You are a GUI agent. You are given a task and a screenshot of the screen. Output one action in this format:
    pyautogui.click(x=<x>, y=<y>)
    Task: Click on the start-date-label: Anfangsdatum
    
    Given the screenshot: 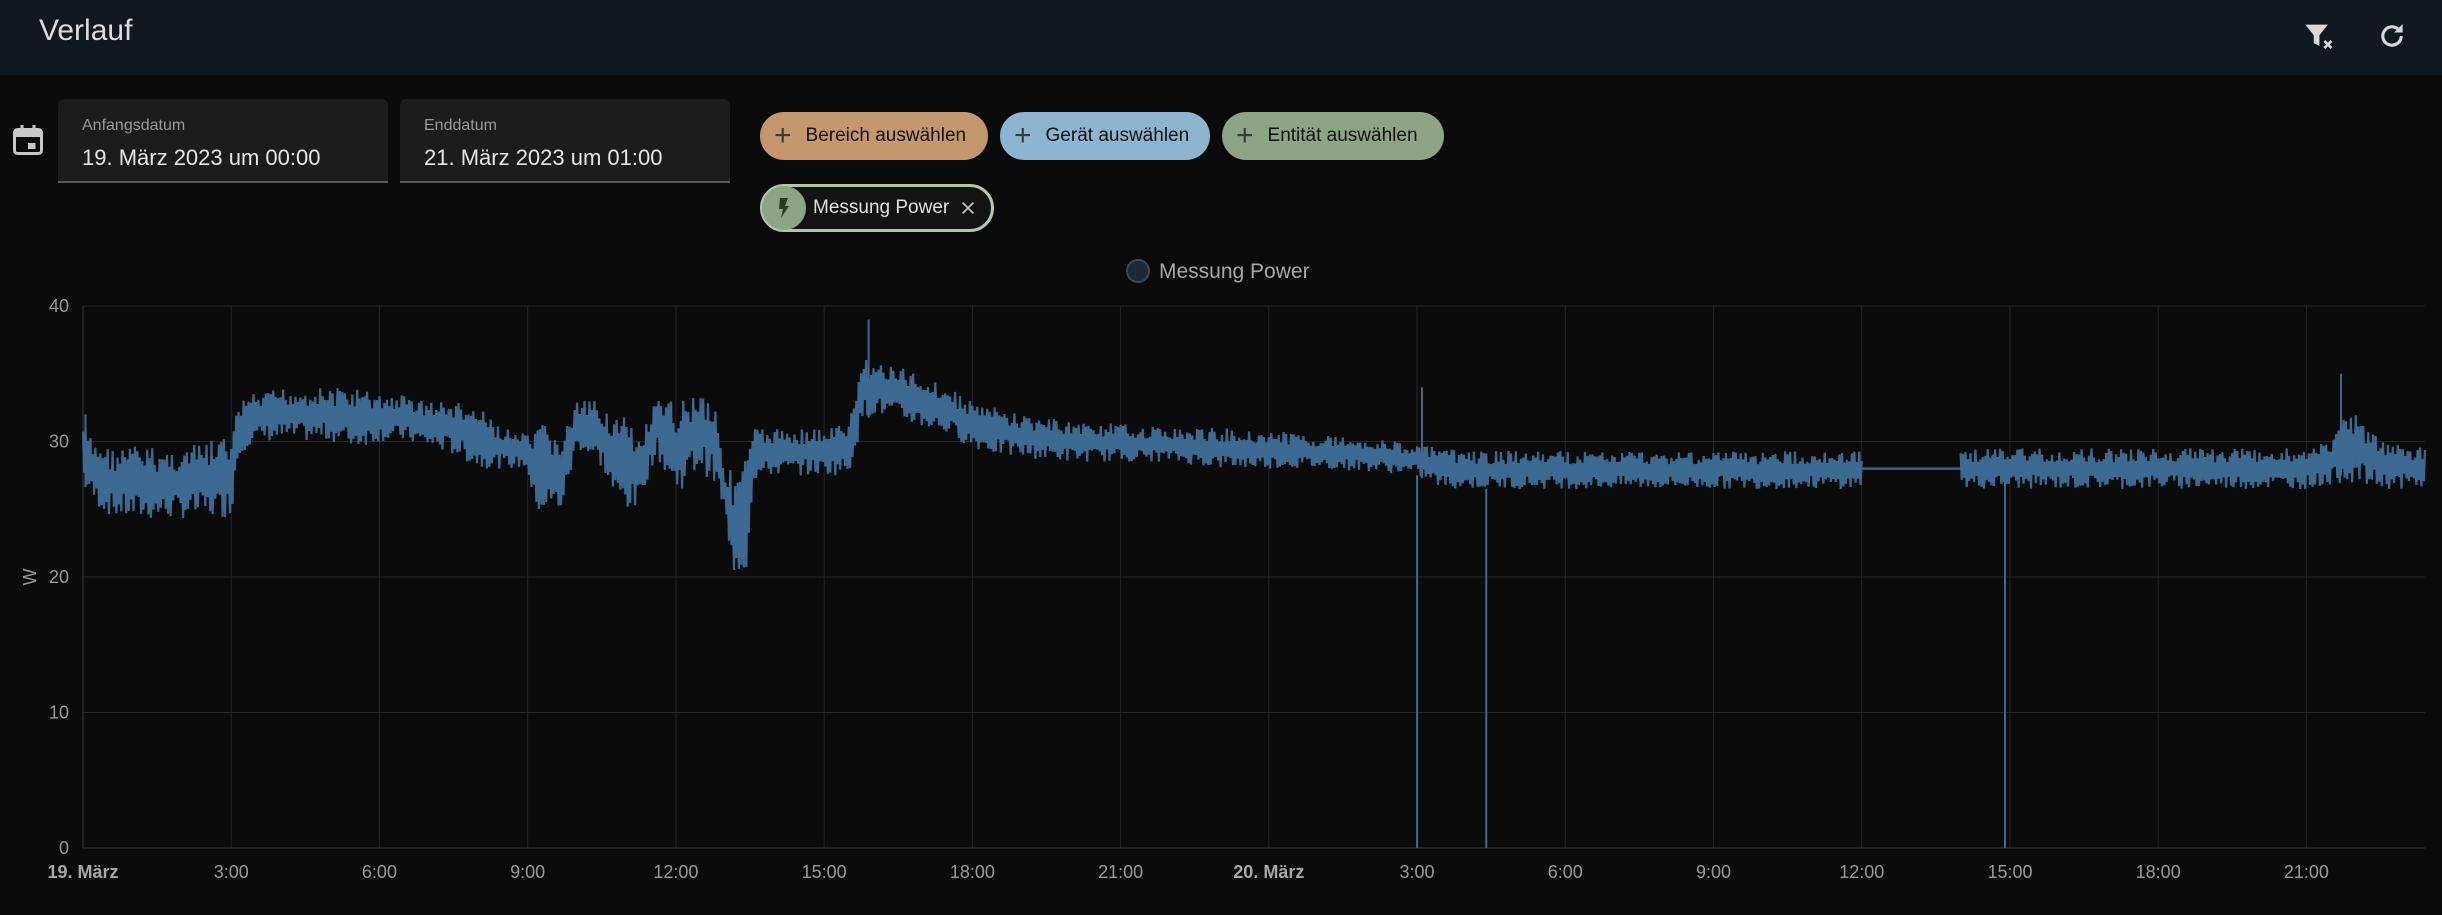 What is the action you would take?
    pyautogui.click(x=134, y=125)
    